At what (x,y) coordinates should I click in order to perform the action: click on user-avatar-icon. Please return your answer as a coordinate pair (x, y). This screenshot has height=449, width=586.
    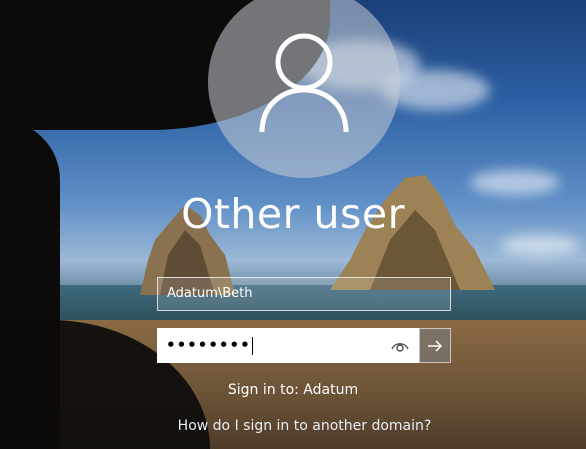
    Looking at the image, I should click on (304, 83).